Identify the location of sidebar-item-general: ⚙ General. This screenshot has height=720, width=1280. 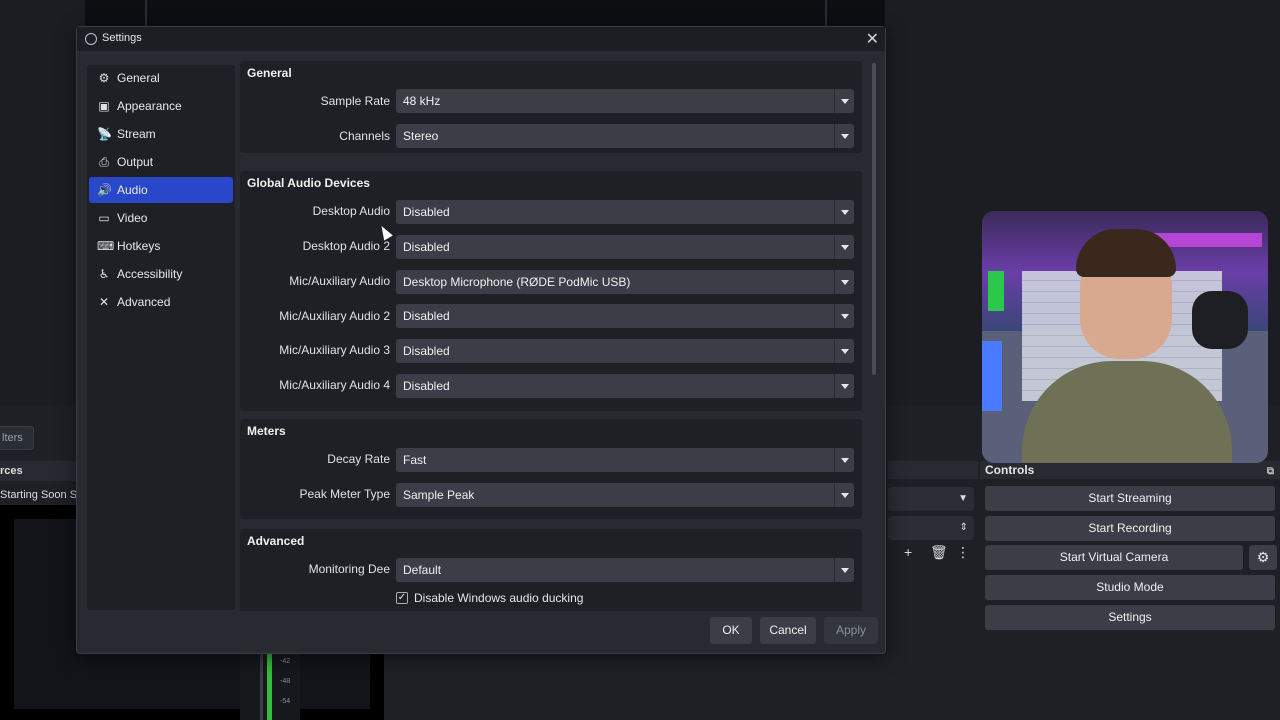
(161, 78).